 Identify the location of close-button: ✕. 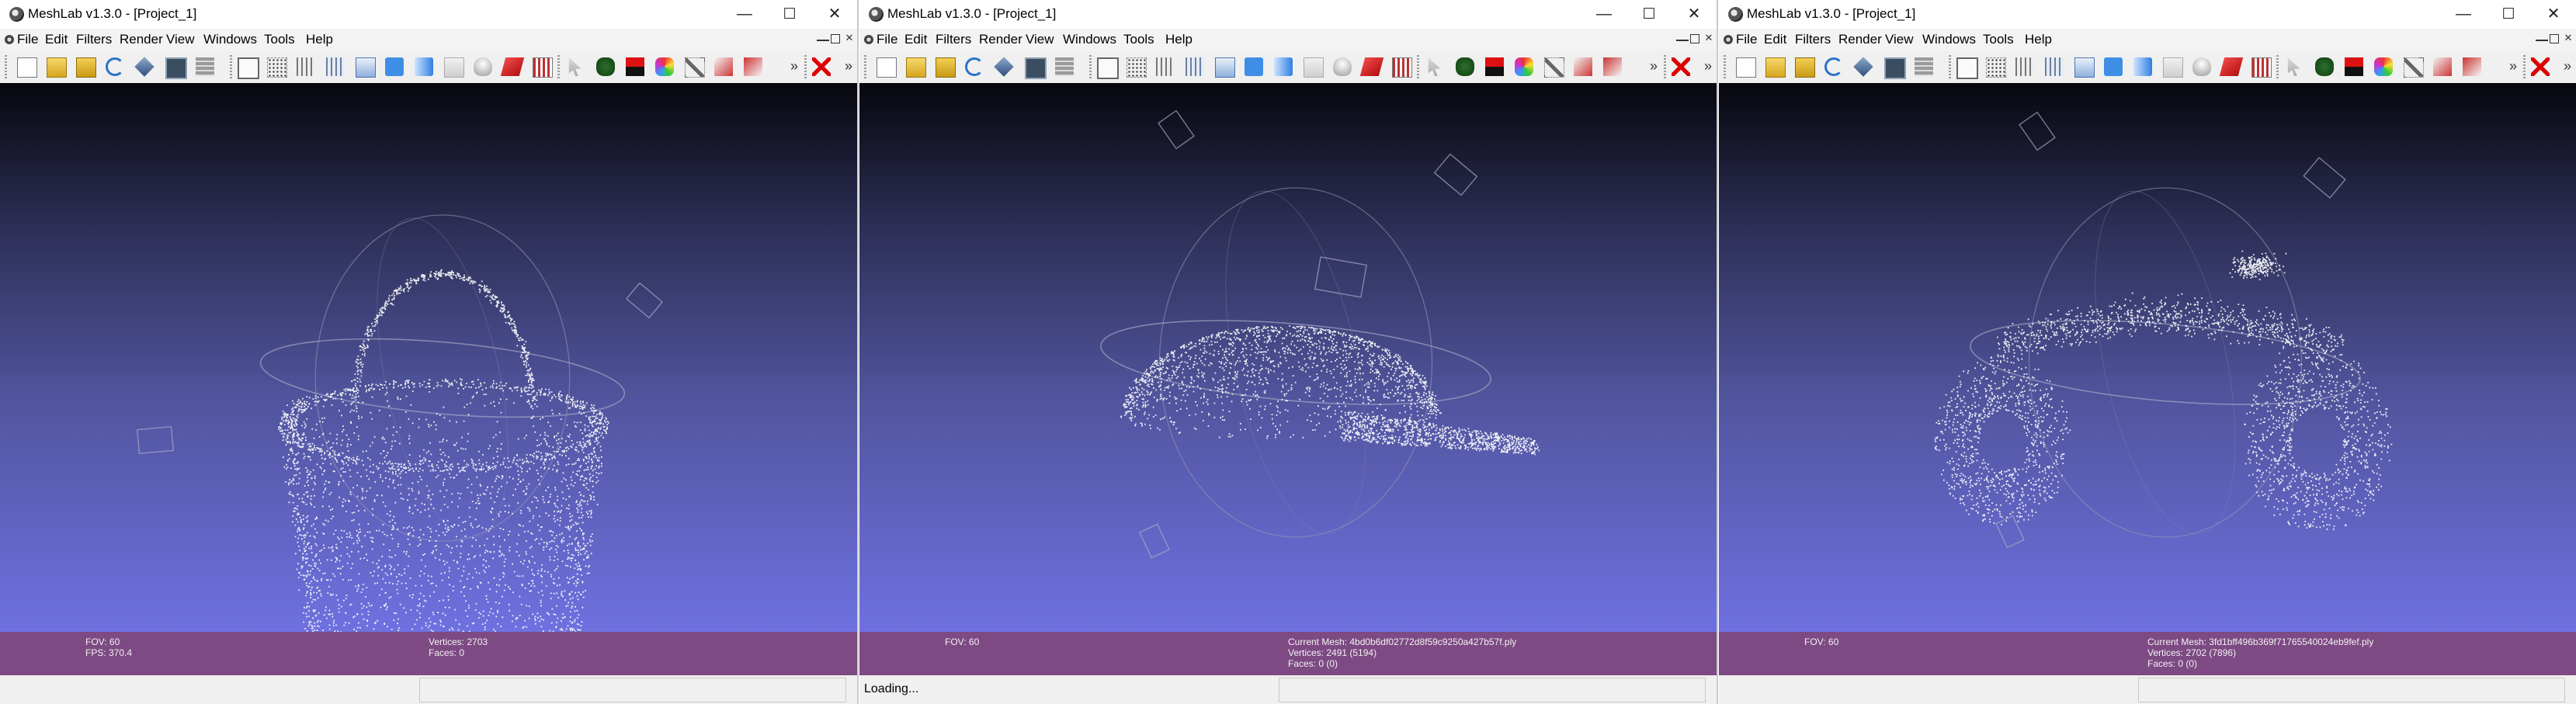
(1694, 14).